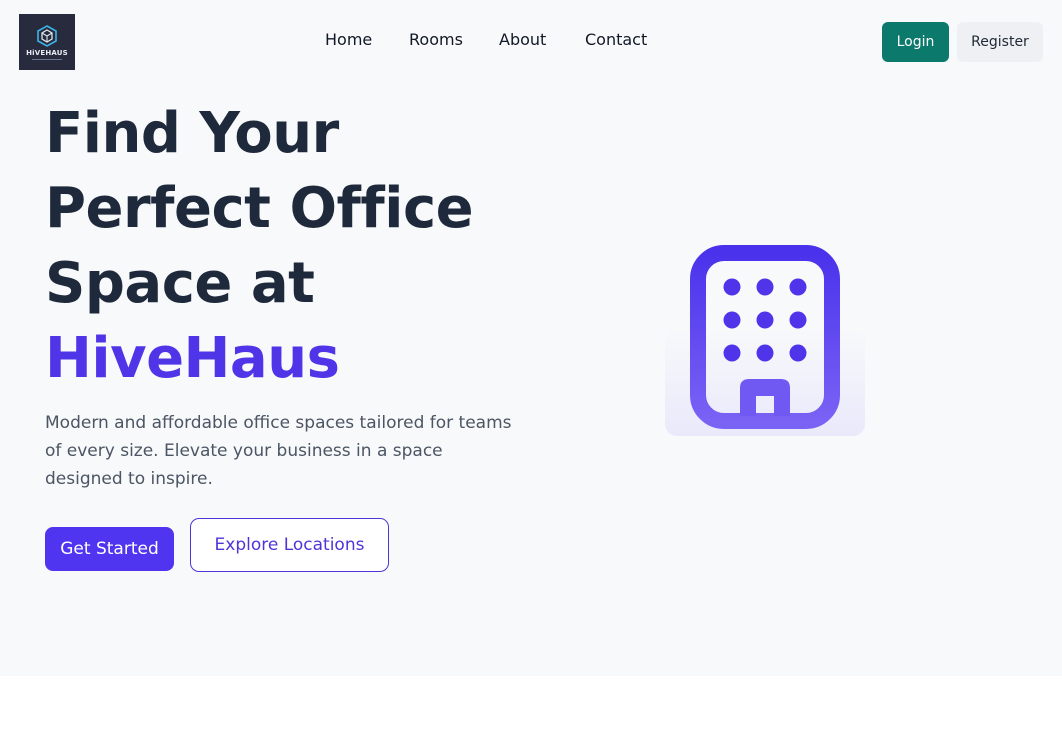  I want to click on headline-line-3: Space at, so click(180, 283).